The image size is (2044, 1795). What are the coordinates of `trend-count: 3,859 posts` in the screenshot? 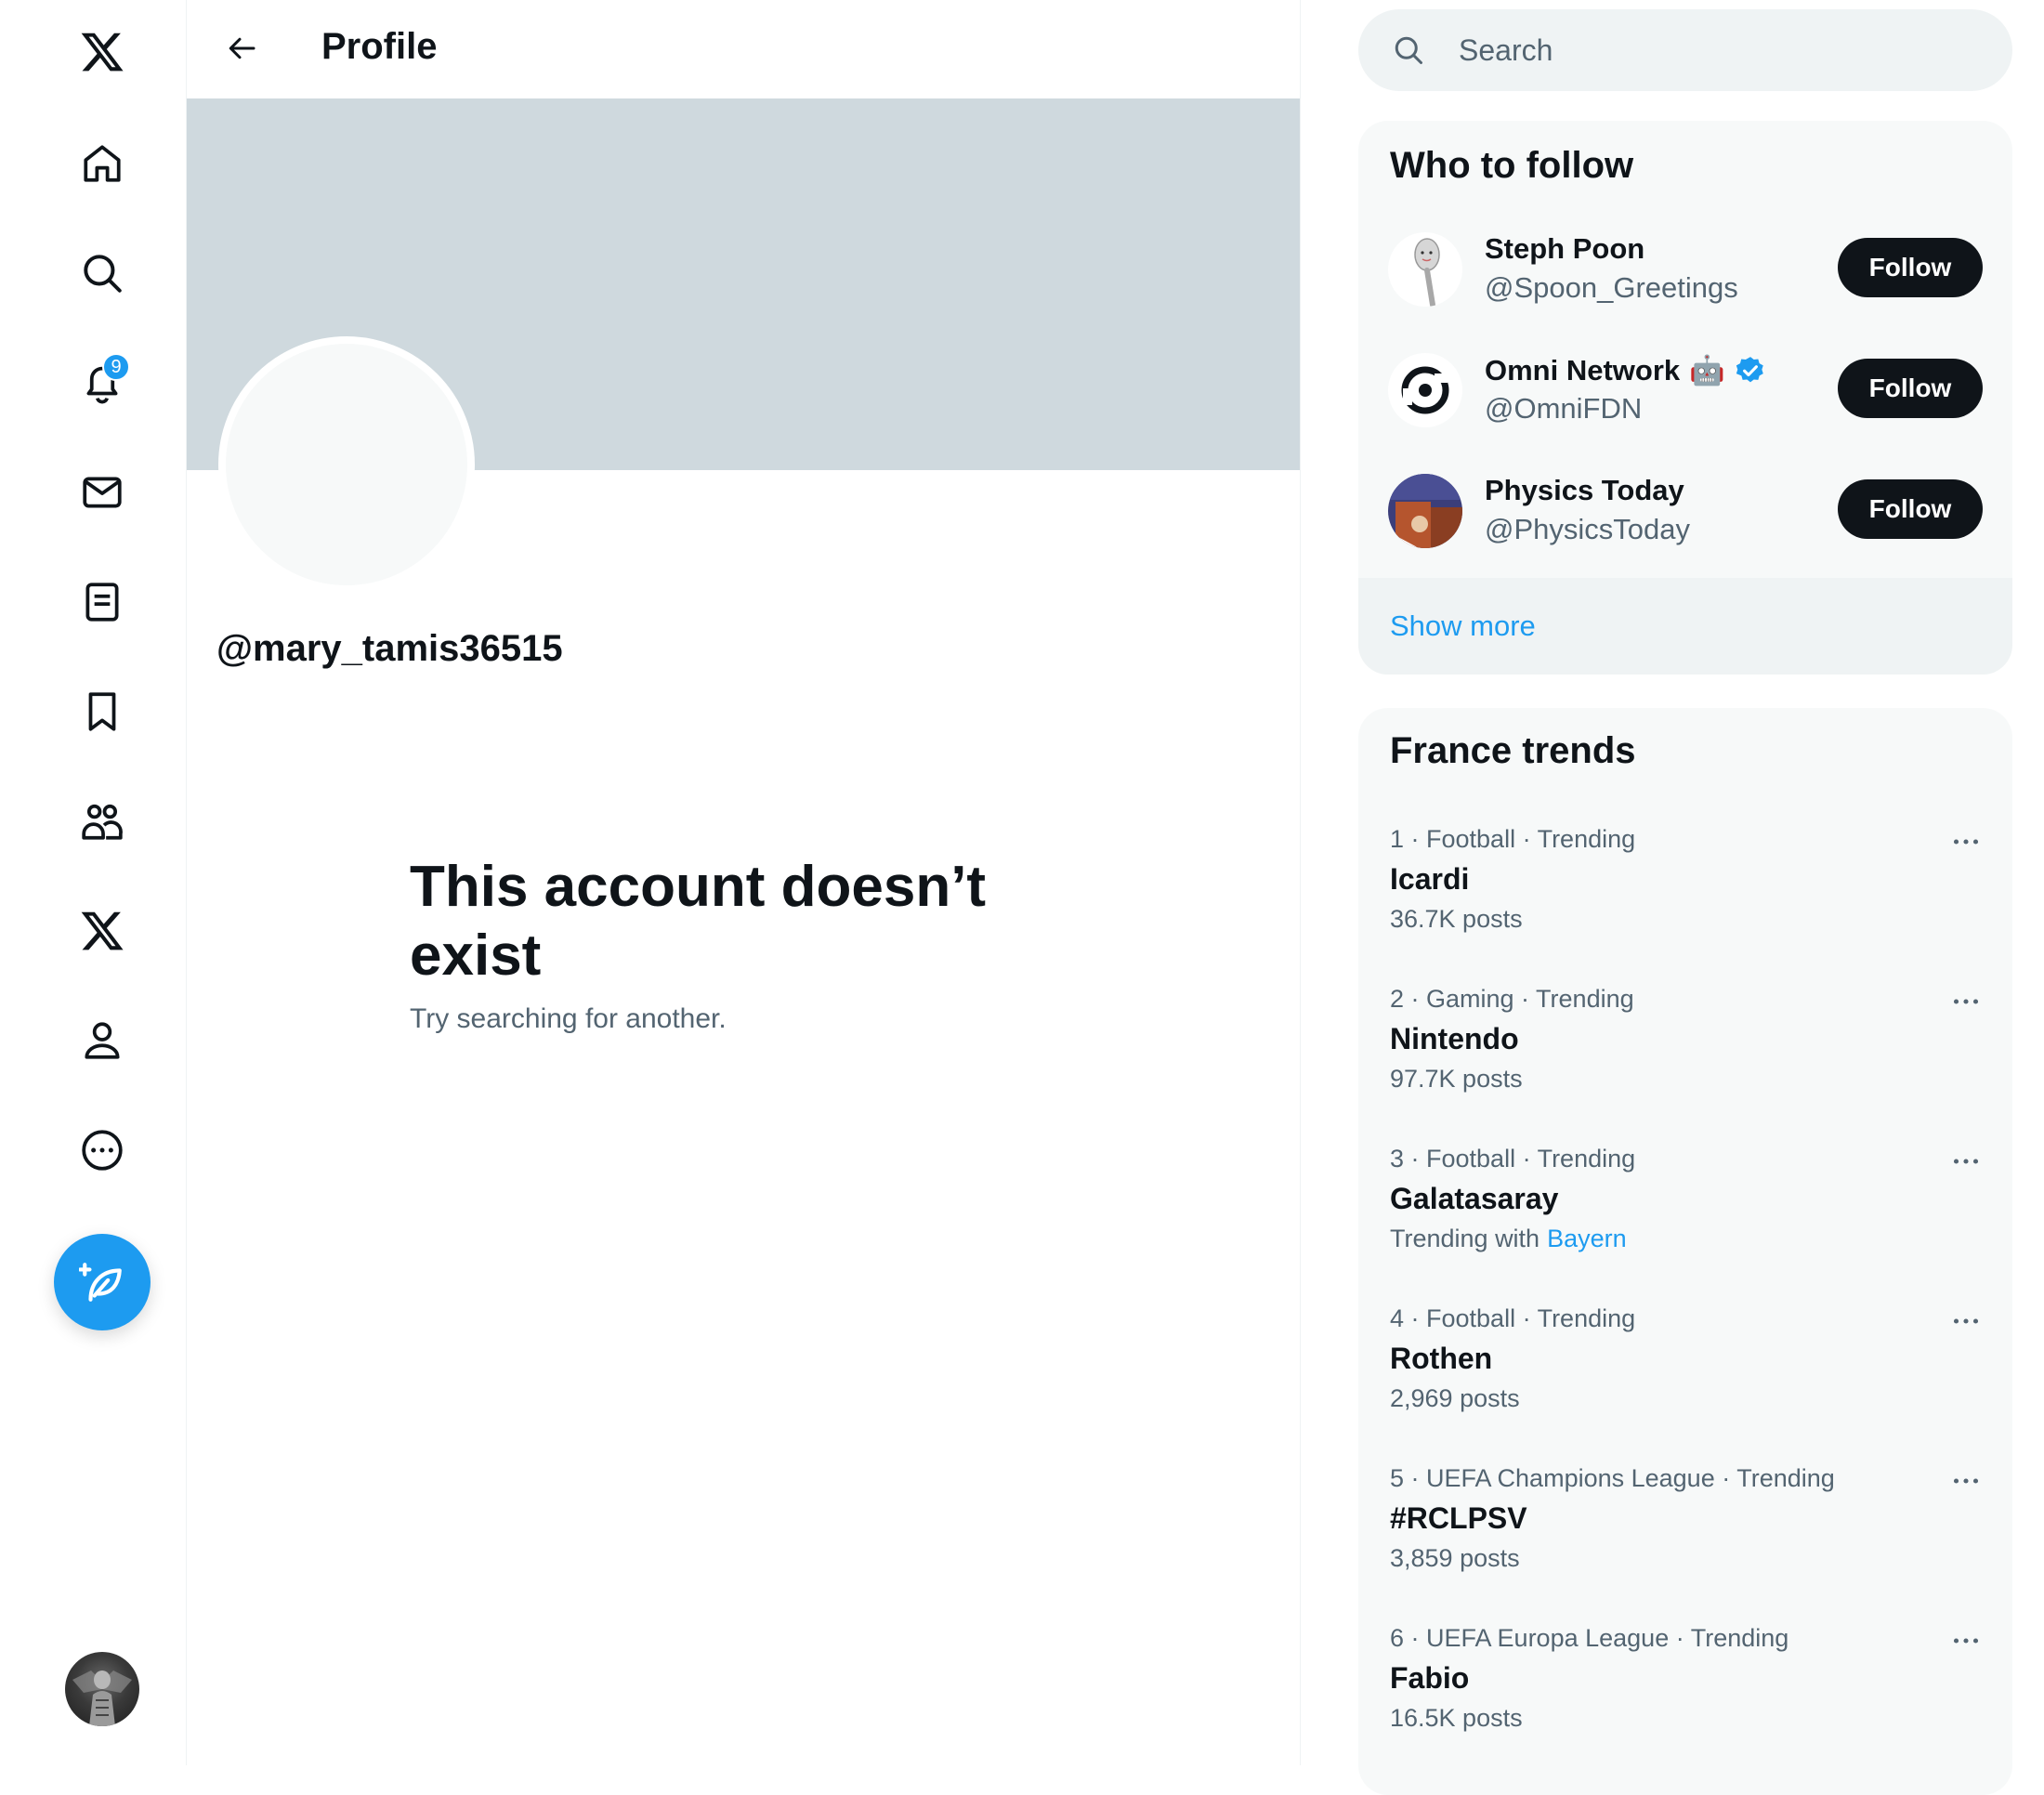 It's located at (1455, 1558).